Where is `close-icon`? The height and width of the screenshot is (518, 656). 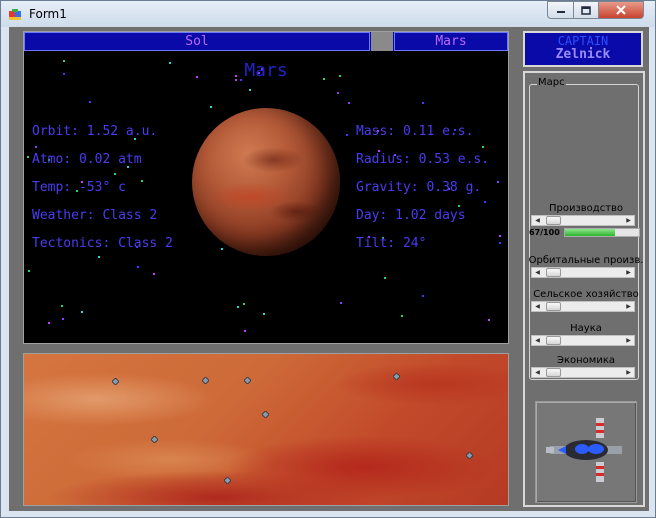
close-icon is located at coordinates (621, 10).